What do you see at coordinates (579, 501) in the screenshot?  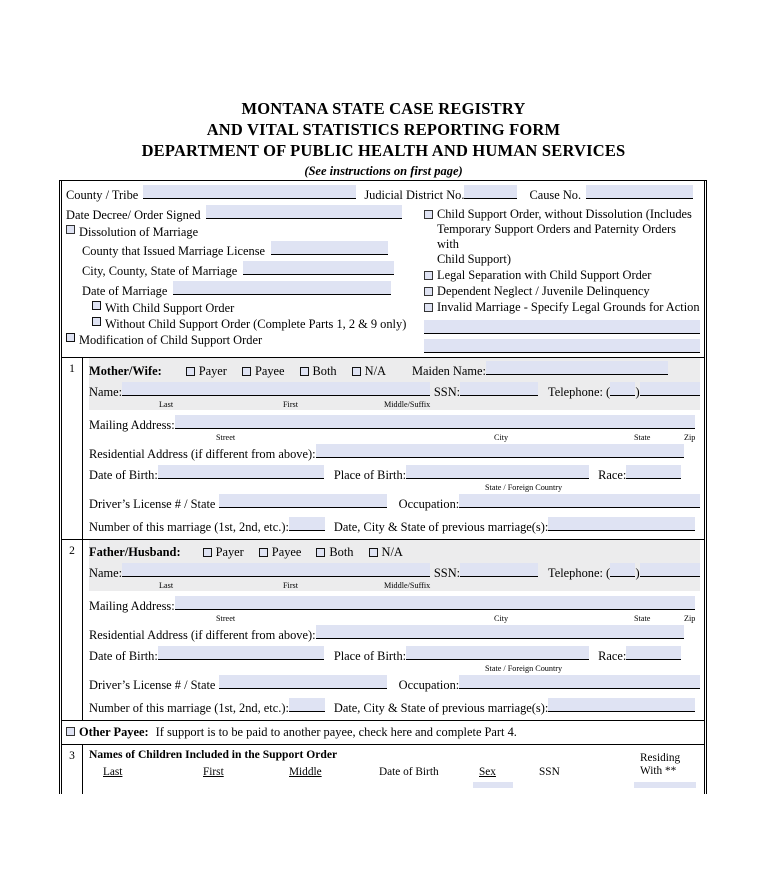 I see `part-1-occupation-input` at bounding box center [579, 501].